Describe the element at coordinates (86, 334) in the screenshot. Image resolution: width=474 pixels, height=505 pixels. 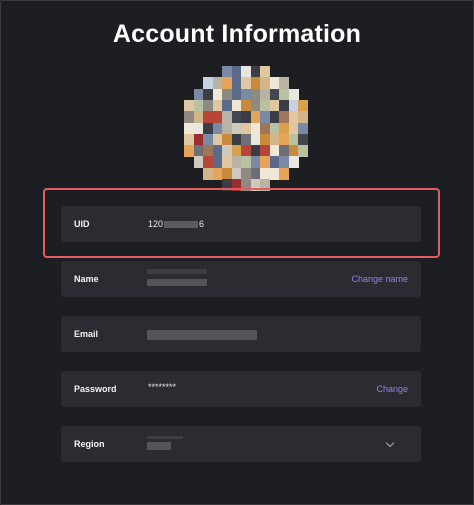
I see `email-label: Email` at that location.